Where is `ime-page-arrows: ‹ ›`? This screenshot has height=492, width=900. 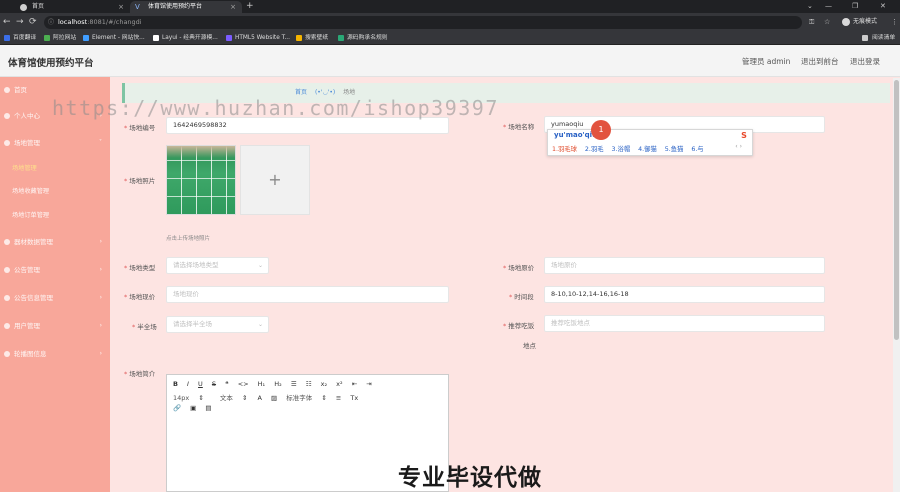 ime-page-arrows: ‹ › is located at coordinates (738, 146).